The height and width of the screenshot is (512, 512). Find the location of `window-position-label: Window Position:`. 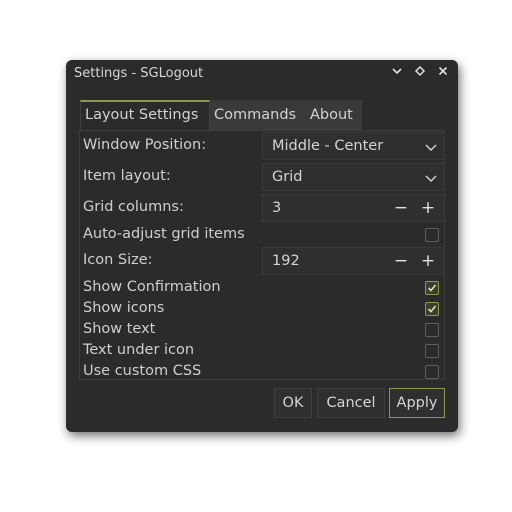

window-position-label: Window Position: is located at coordinates (145, 145).